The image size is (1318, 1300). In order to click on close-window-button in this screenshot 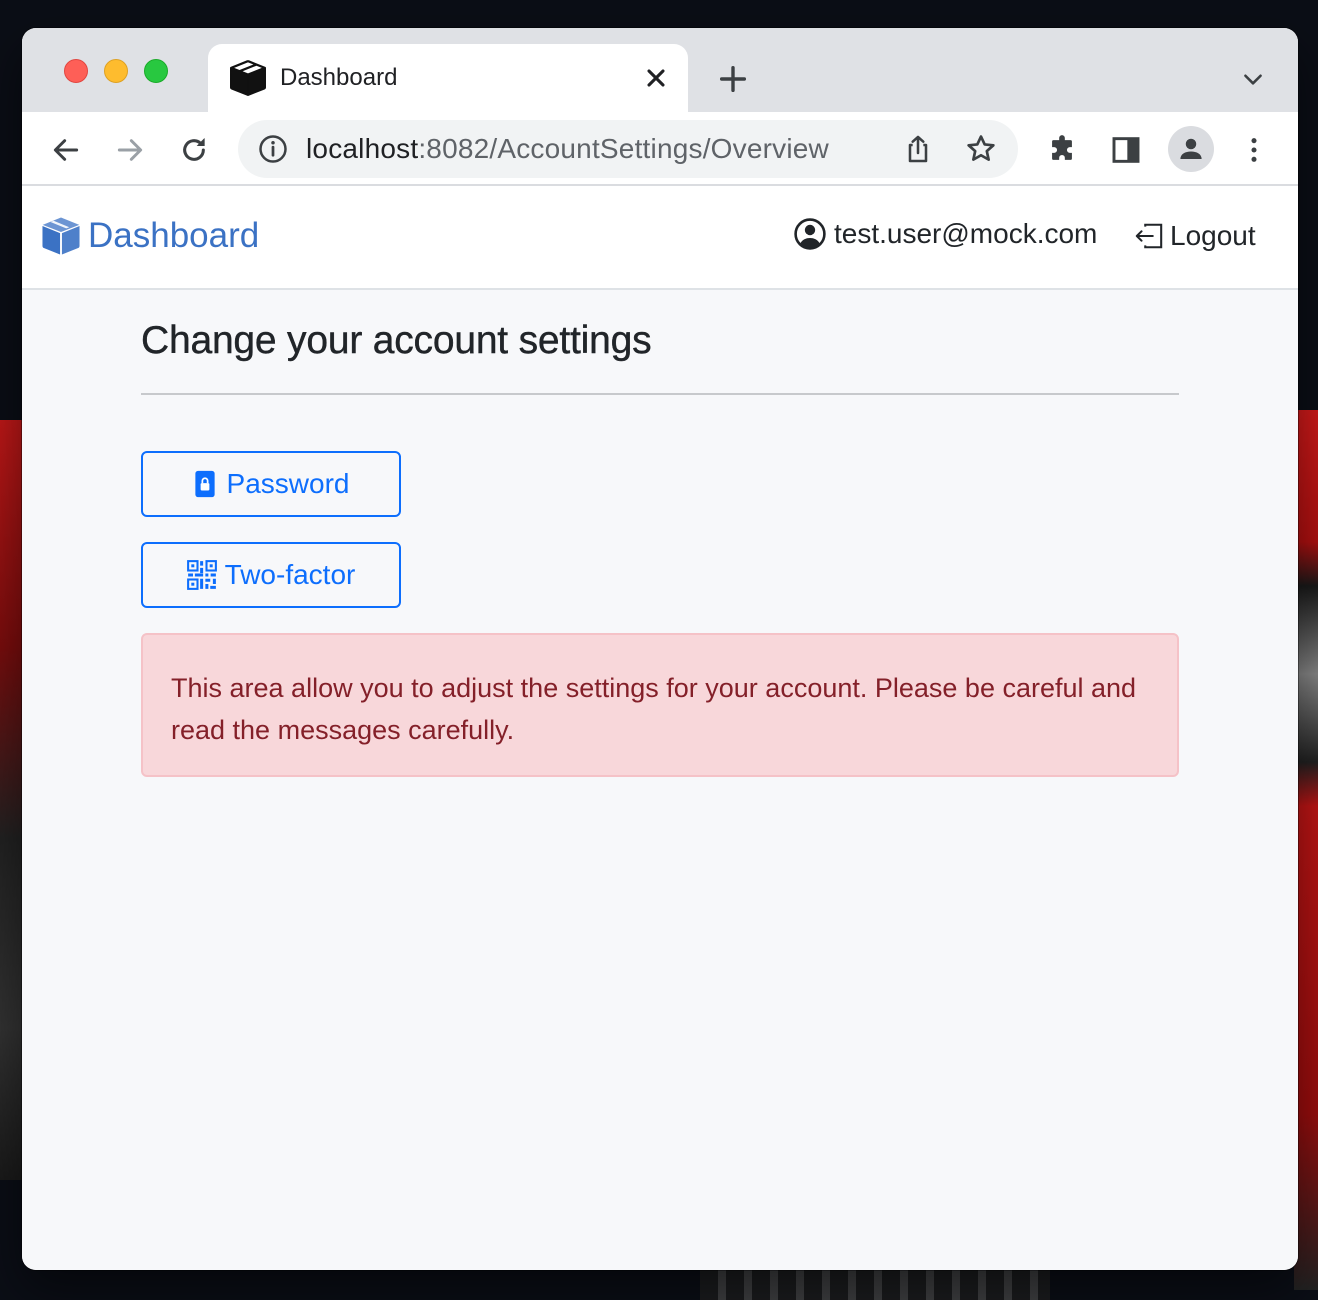, I will do `click(76, 71)`.